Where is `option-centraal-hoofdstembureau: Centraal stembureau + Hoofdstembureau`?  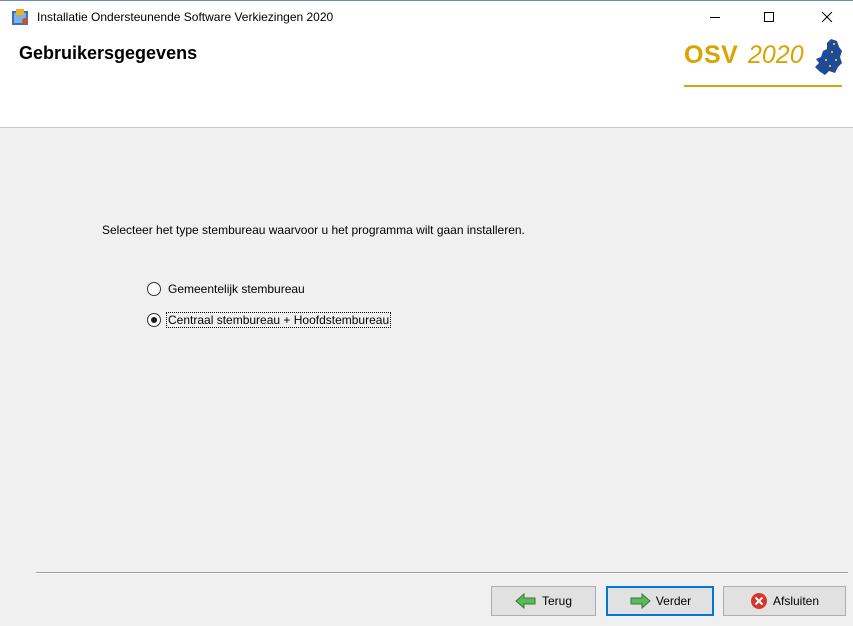
option-centraal-hoofdstembureau: Centraal stembureau + Hoofdstembureau is located at coordinates (269, 320).